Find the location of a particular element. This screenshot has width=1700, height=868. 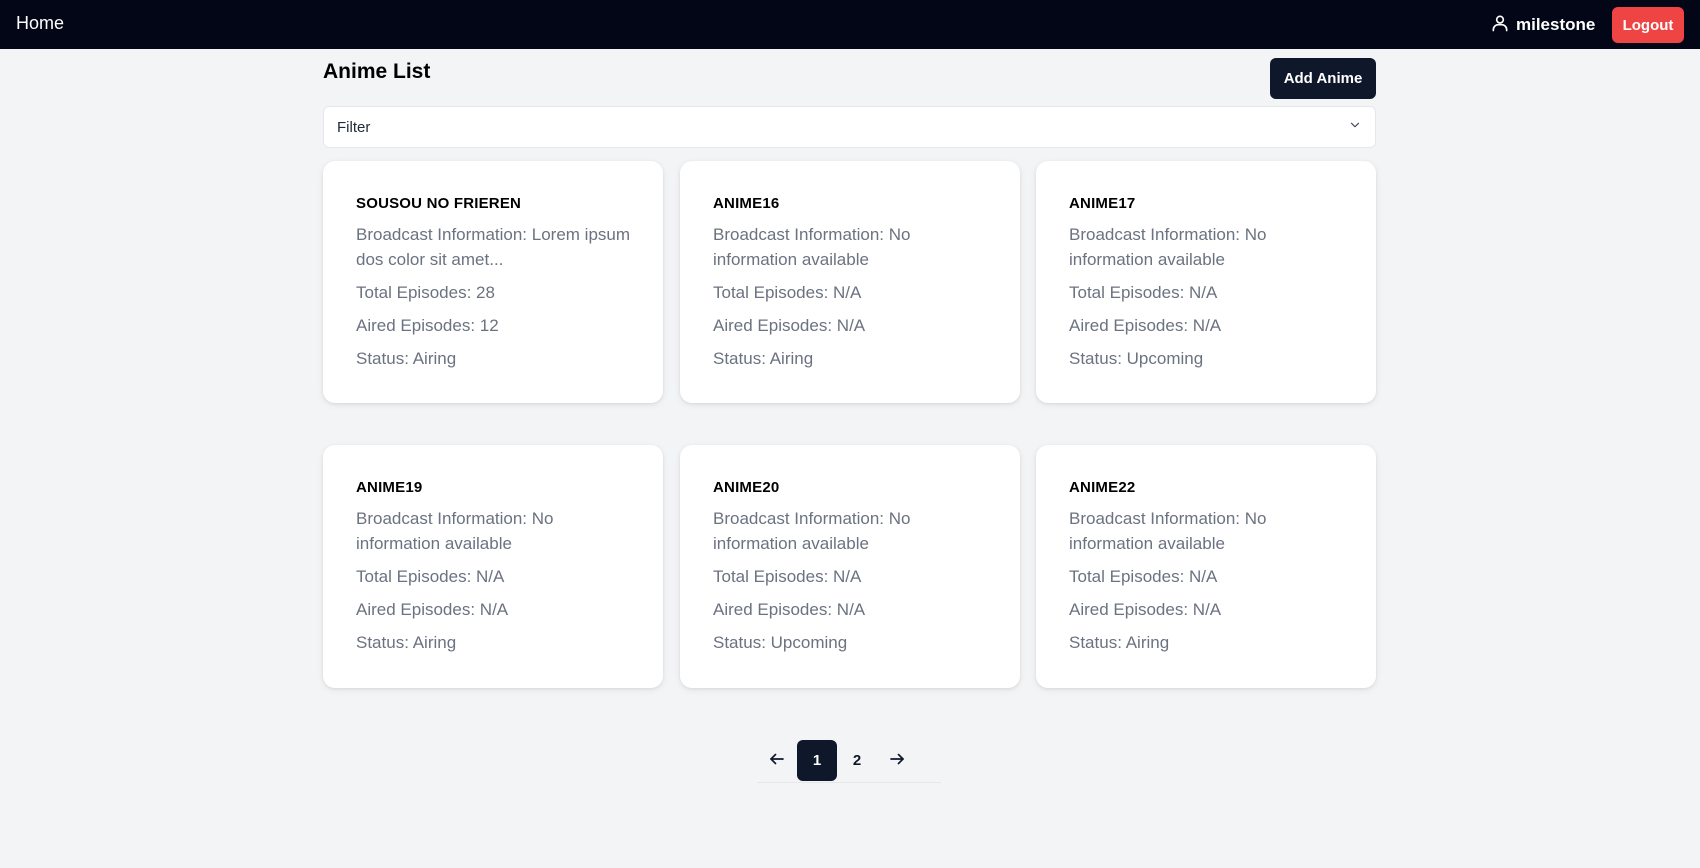

page-button-1: 1 is located at coordinates (817, 760).